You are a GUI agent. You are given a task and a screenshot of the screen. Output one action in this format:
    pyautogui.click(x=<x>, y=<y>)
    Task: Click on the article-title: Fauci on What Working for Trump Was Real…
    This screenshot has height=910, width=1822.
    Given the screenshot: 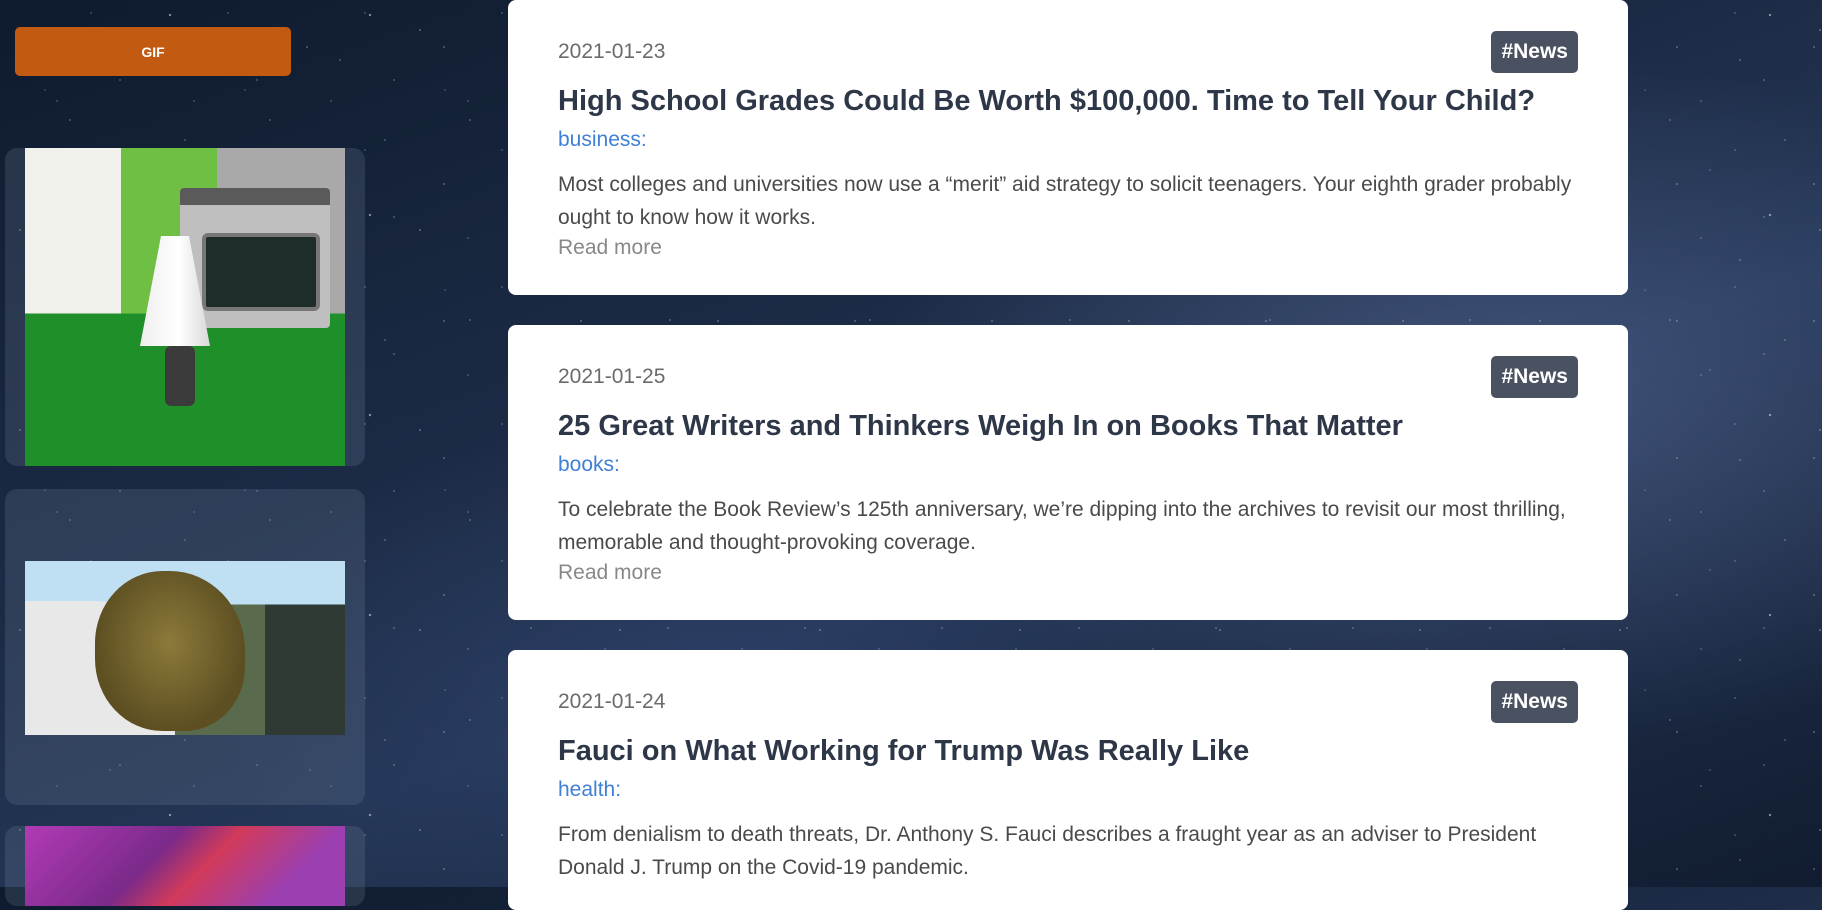 What is the action you would take?
    pyautogui.click(x=903, y=751)
    